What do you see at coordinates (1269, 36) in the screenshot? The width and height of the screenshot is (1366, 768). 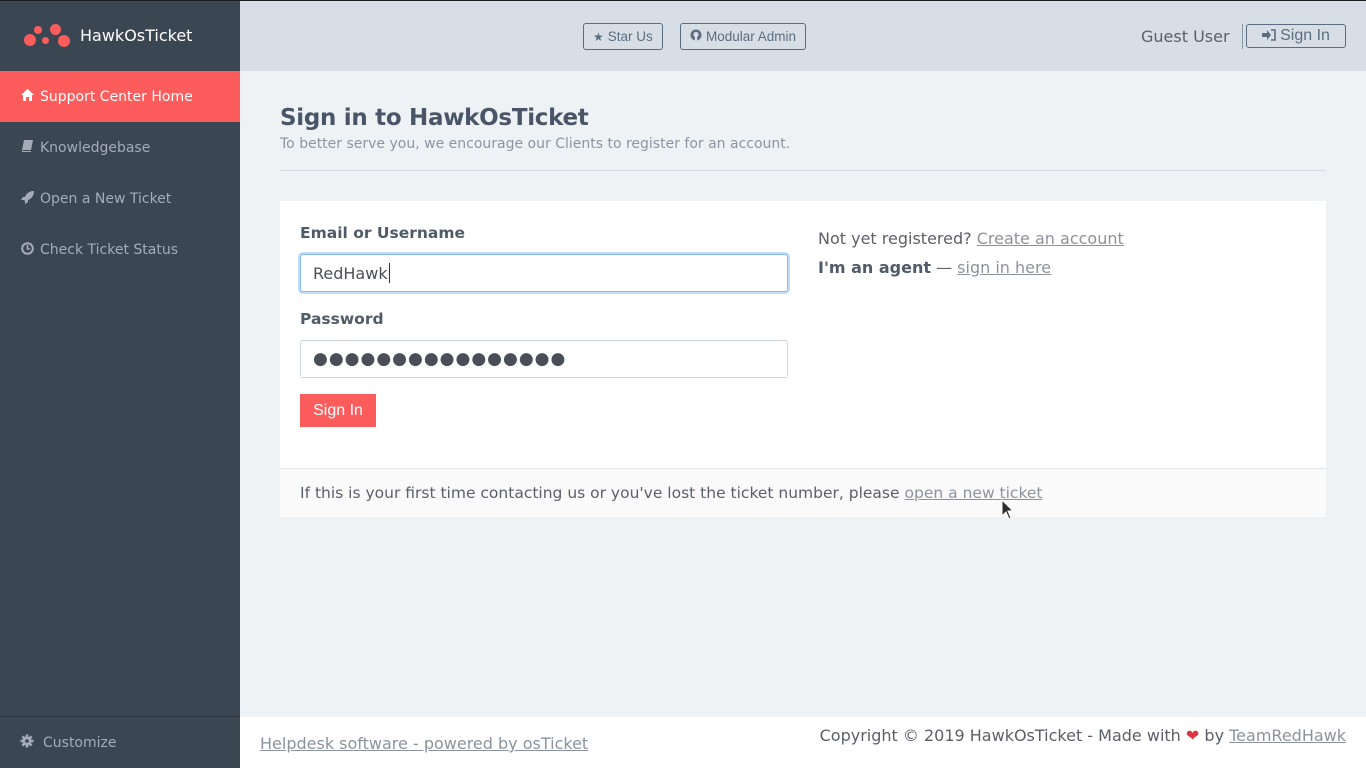 I see `sign-in-icon` at bounding box center [1269, 36].